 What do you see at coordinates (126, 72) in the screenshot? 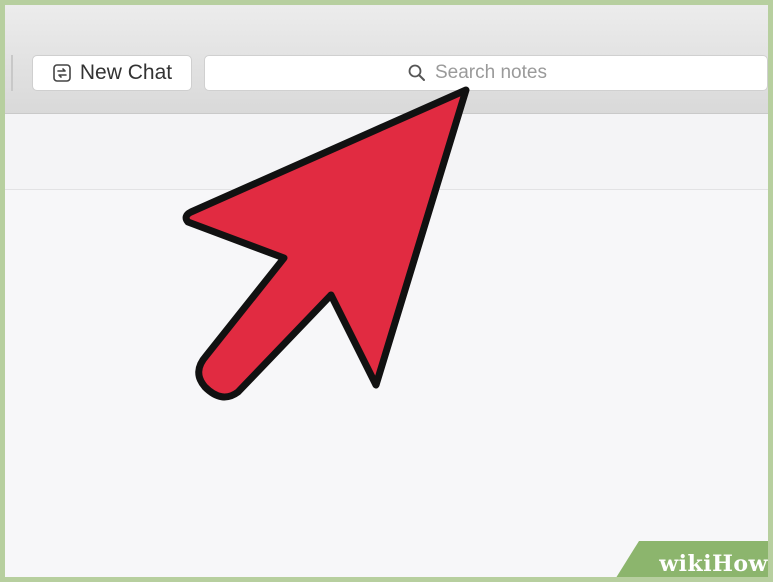
I see `new-chat-label: New Chat` at bounding box center [126, 72].